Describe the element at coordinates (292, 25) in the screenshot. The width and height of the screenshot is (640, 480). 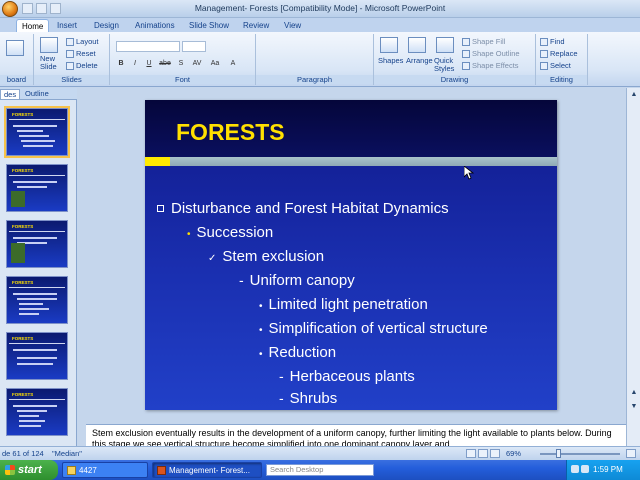
I see `tab-view: View` at that location.